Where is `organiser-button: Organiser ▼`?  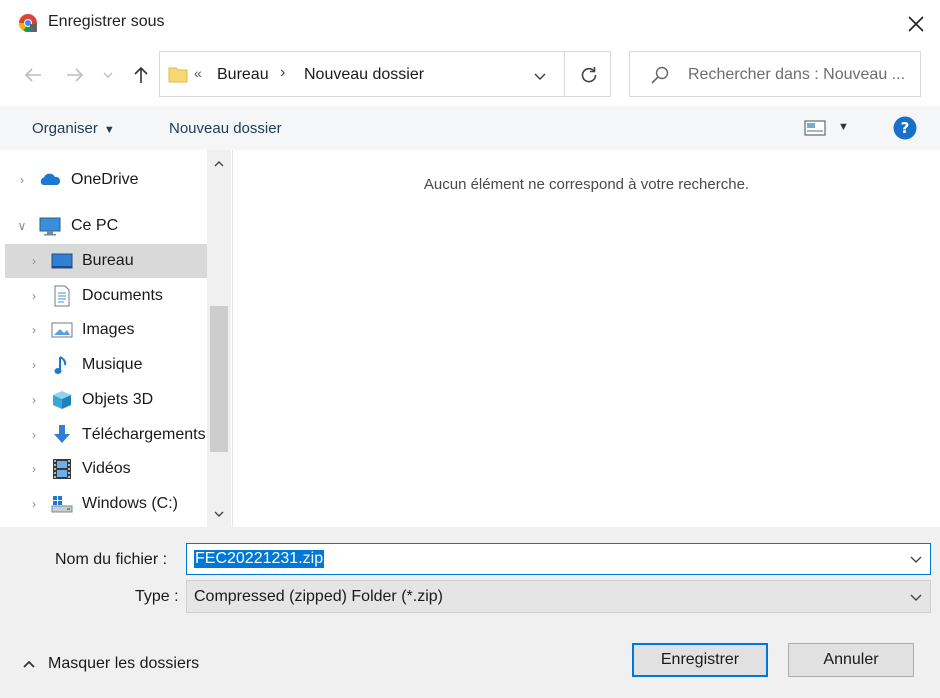 organiser-button: Organiser ▼ is located at coordinates (73, 128).